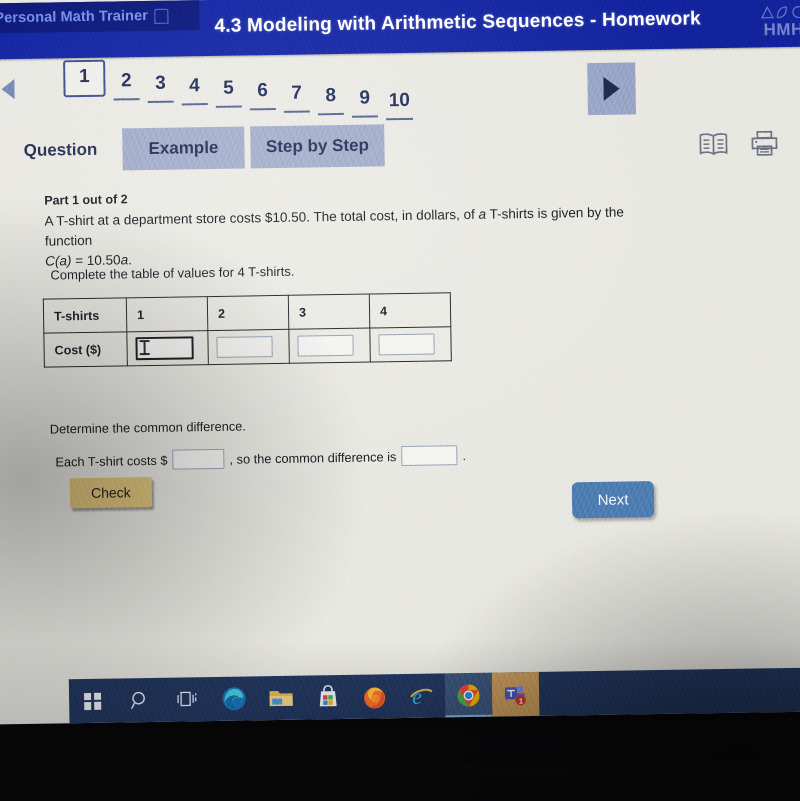 This screenshot has height=801, width=800. What do you see at coordinates (160, 84) in the screenshot?
I see `page-number-3: 3` at bounding box center [160, 84].